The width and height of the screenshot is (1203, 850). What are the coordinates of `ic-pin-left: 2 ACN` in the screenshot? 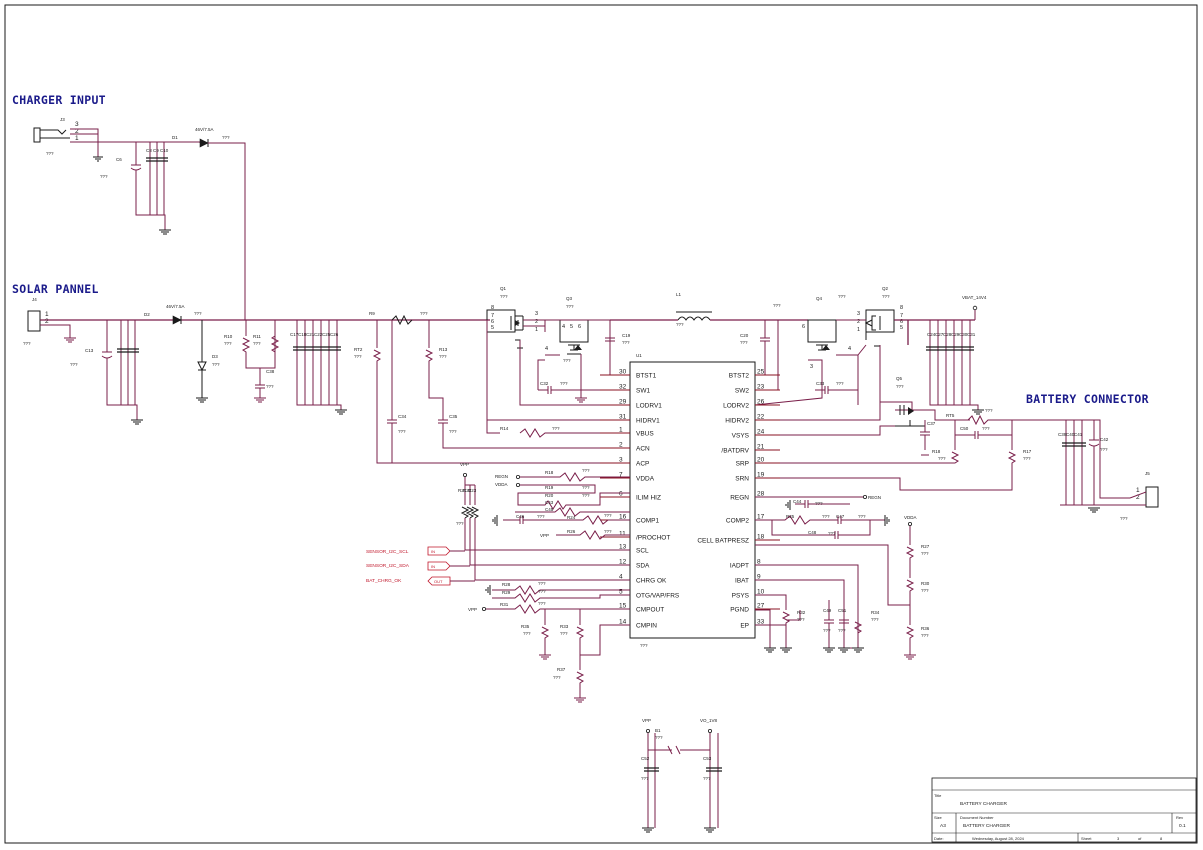 It's located at (625, 447).